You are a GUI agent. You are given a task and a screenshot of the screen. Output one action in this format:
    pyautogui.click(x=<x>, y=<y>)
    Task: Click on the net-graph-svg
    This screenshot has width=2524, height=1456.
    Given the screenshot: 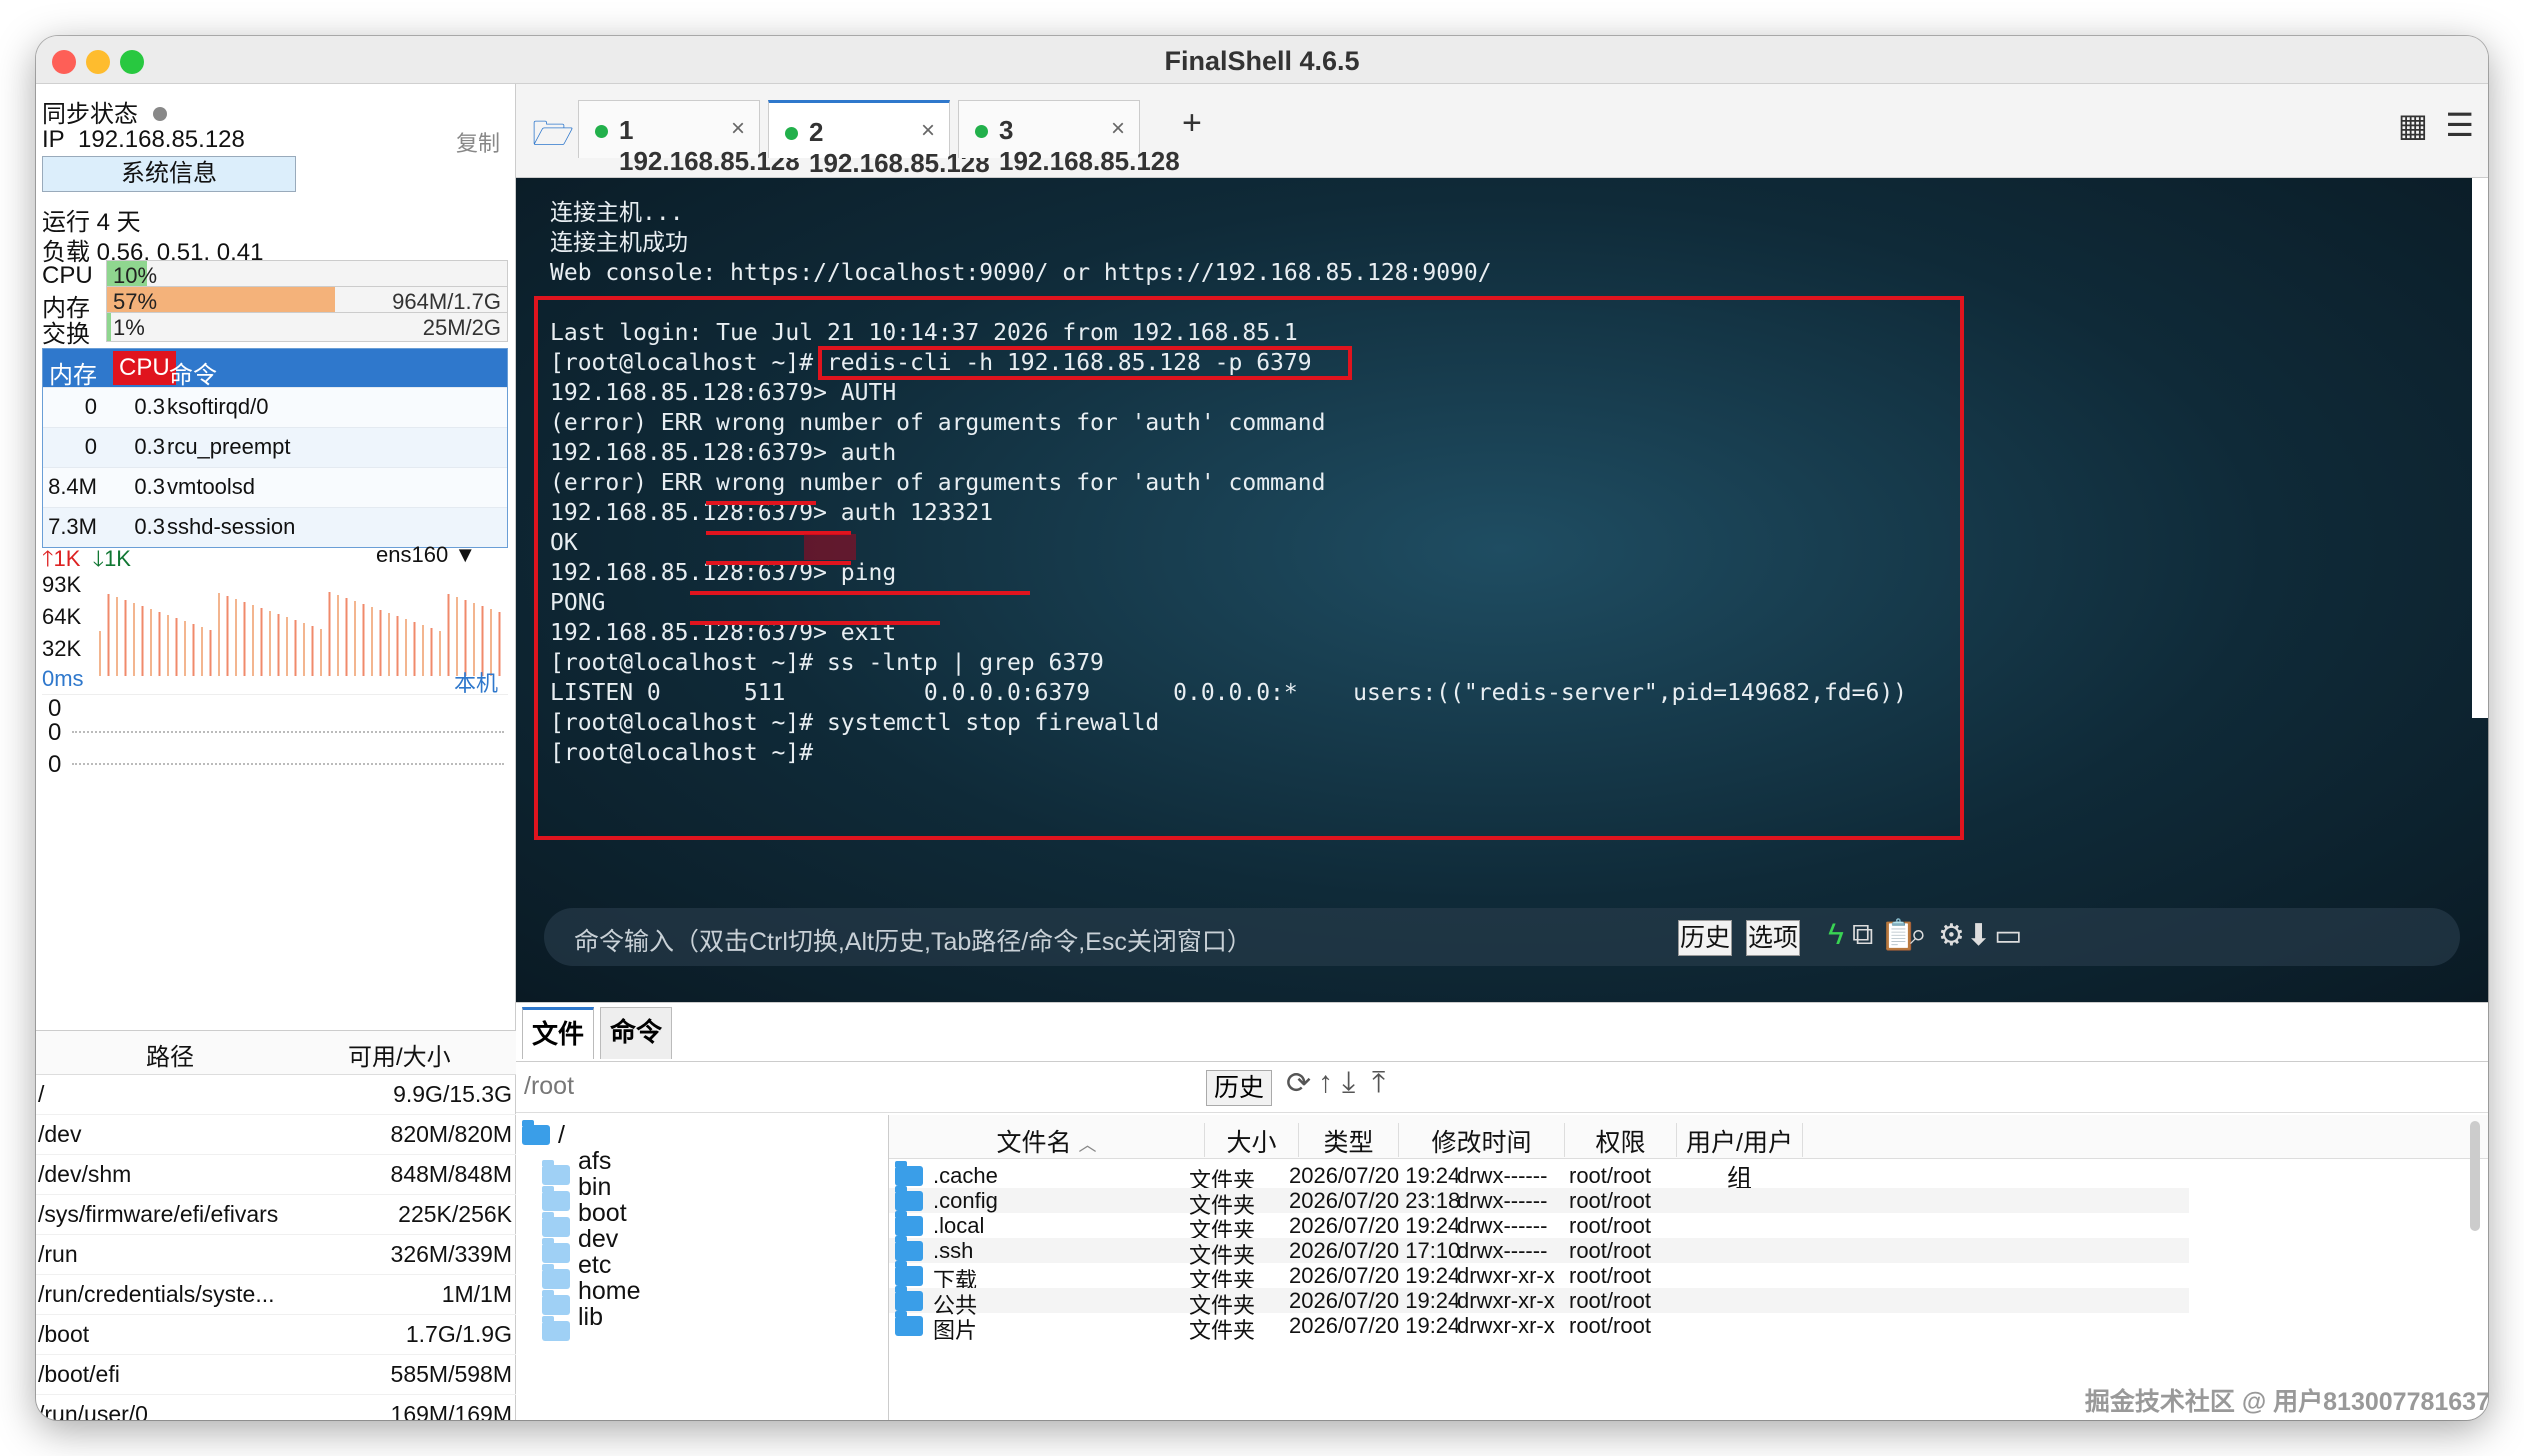 What is the action you would take?
    pyautogui.click(x=300, y=634)
    